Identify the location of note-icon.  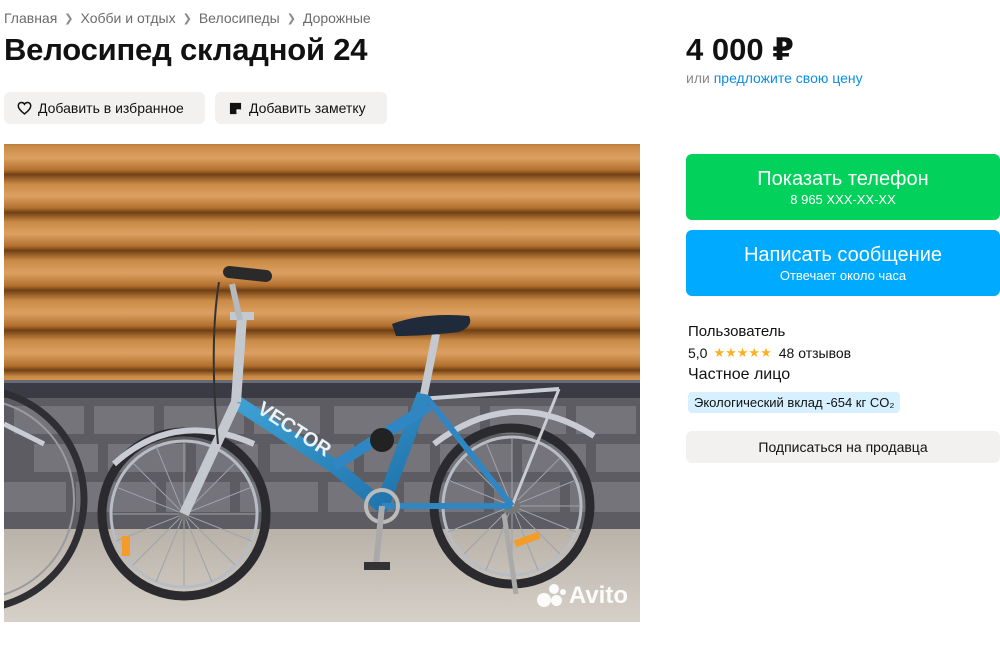
(235, 108).